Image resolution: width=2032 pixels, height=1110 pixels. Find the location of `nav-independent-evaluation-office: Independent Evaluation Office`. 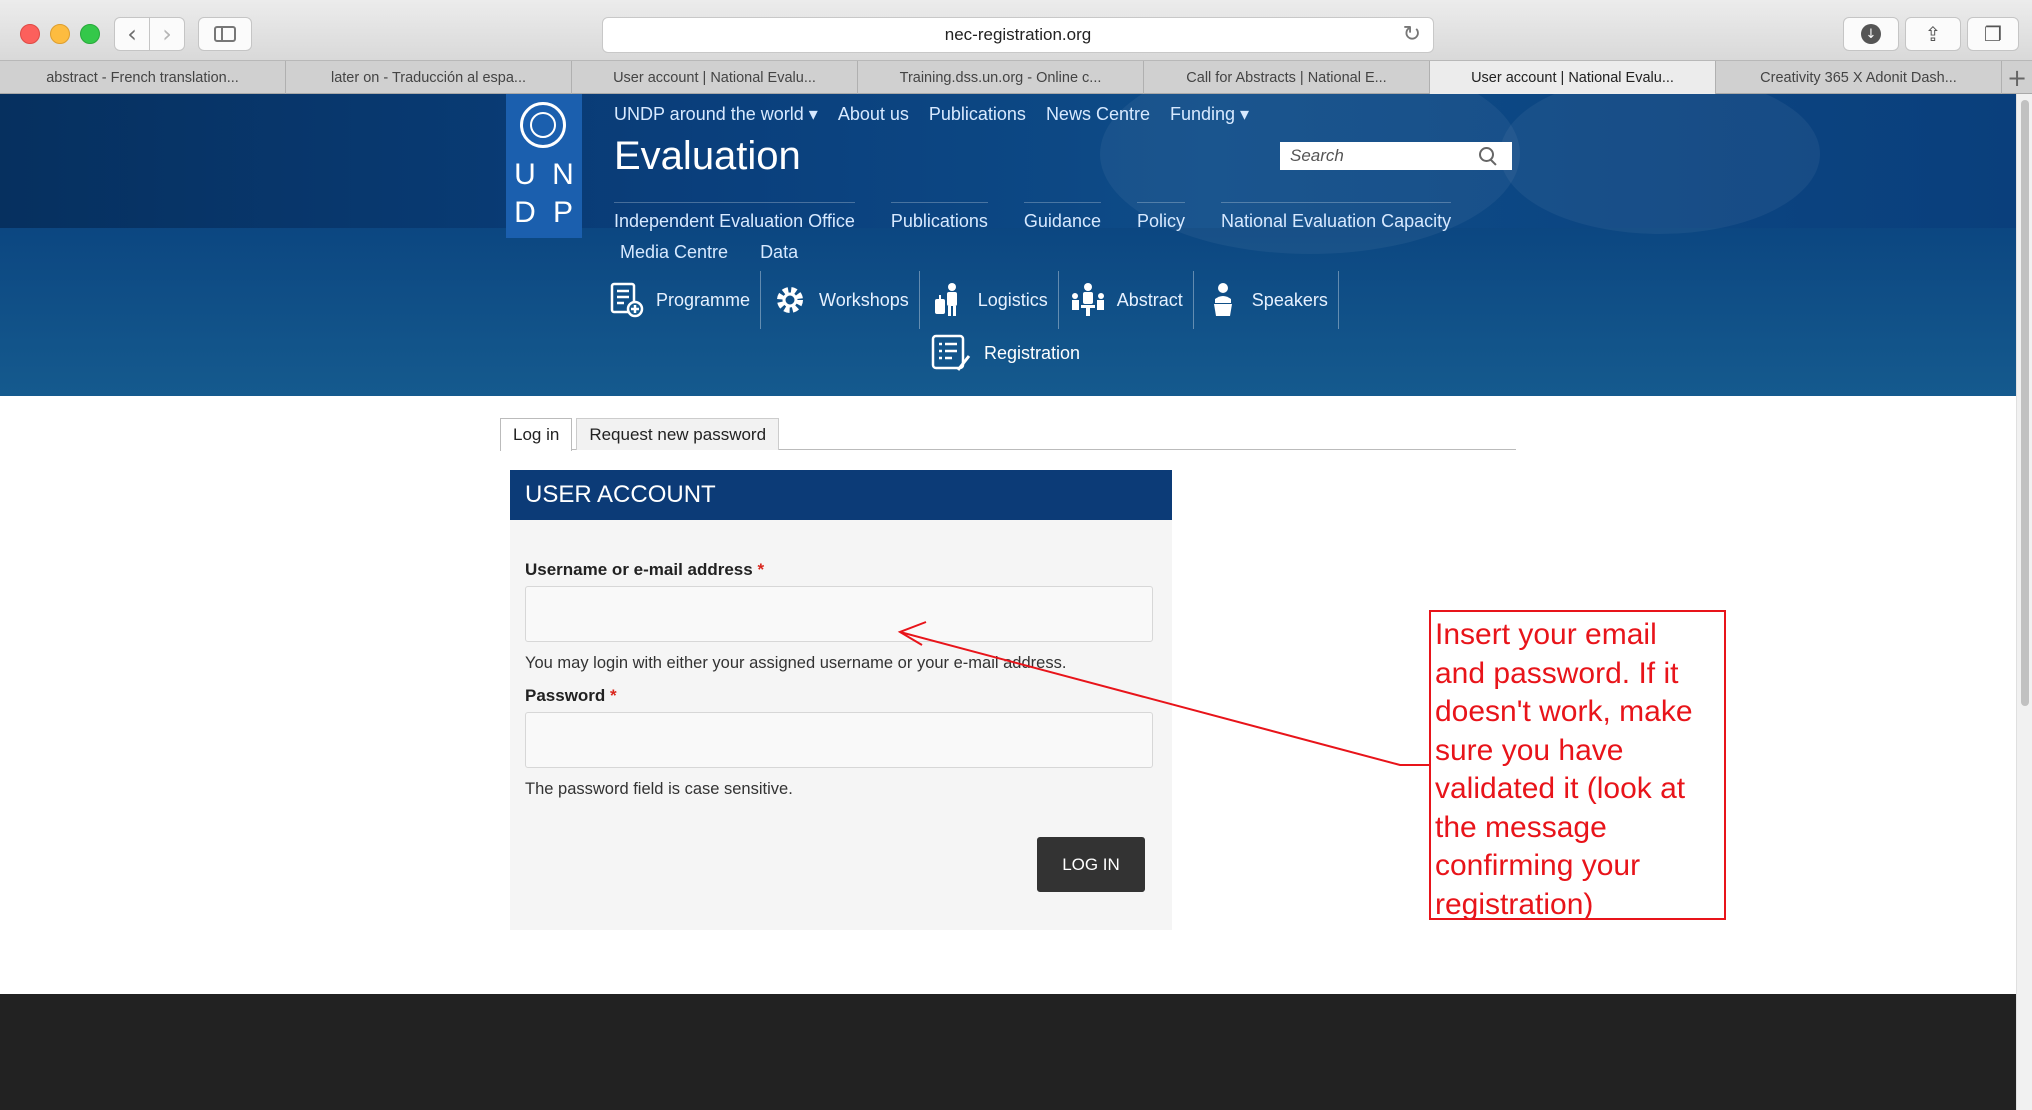

nav-independent-evaluation-office: Independent Evaluation Office is located at coordinates (734, 217).